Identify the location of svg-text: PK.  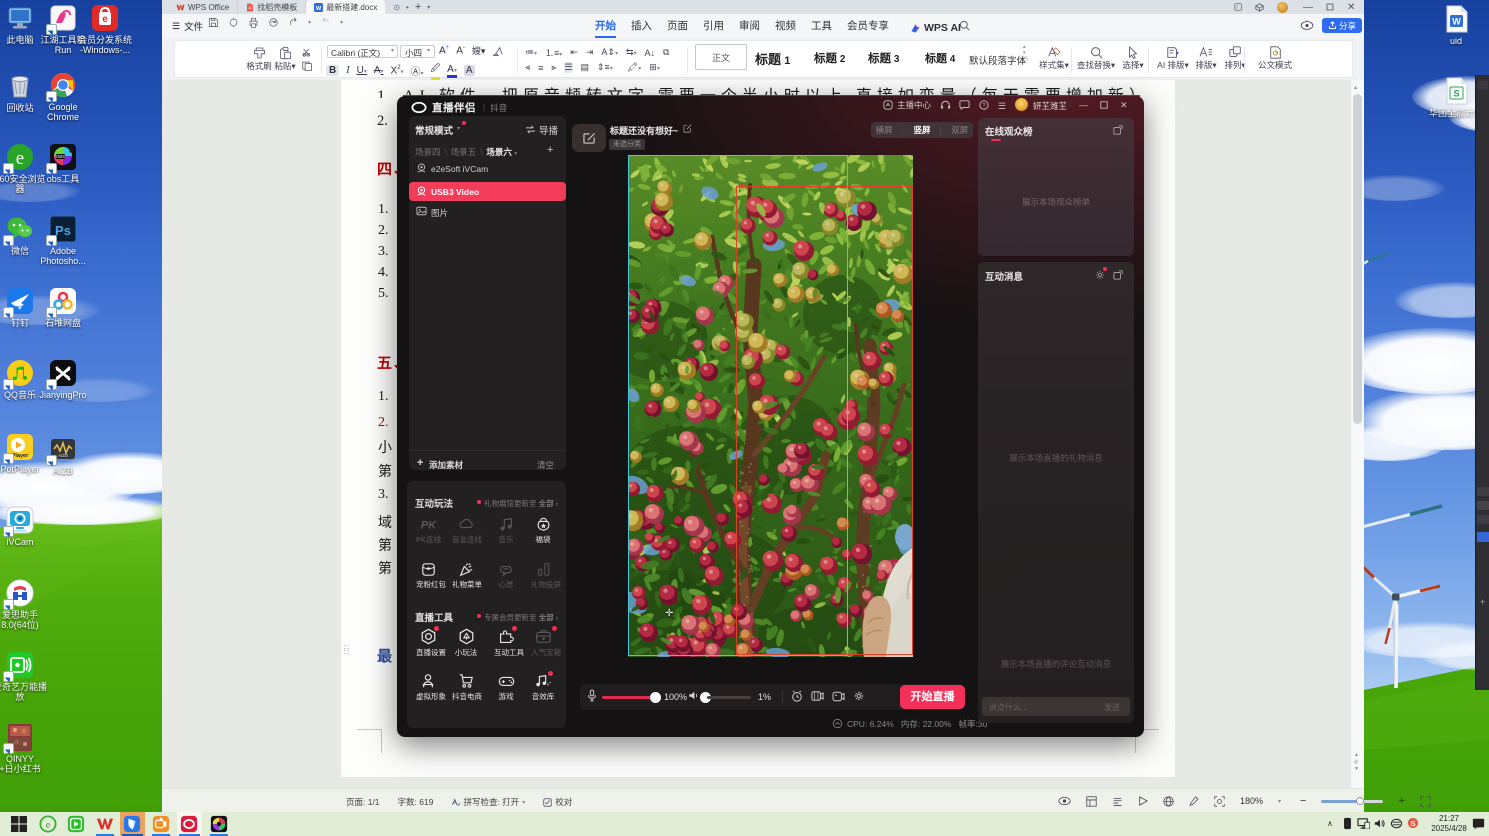
(428, 525).